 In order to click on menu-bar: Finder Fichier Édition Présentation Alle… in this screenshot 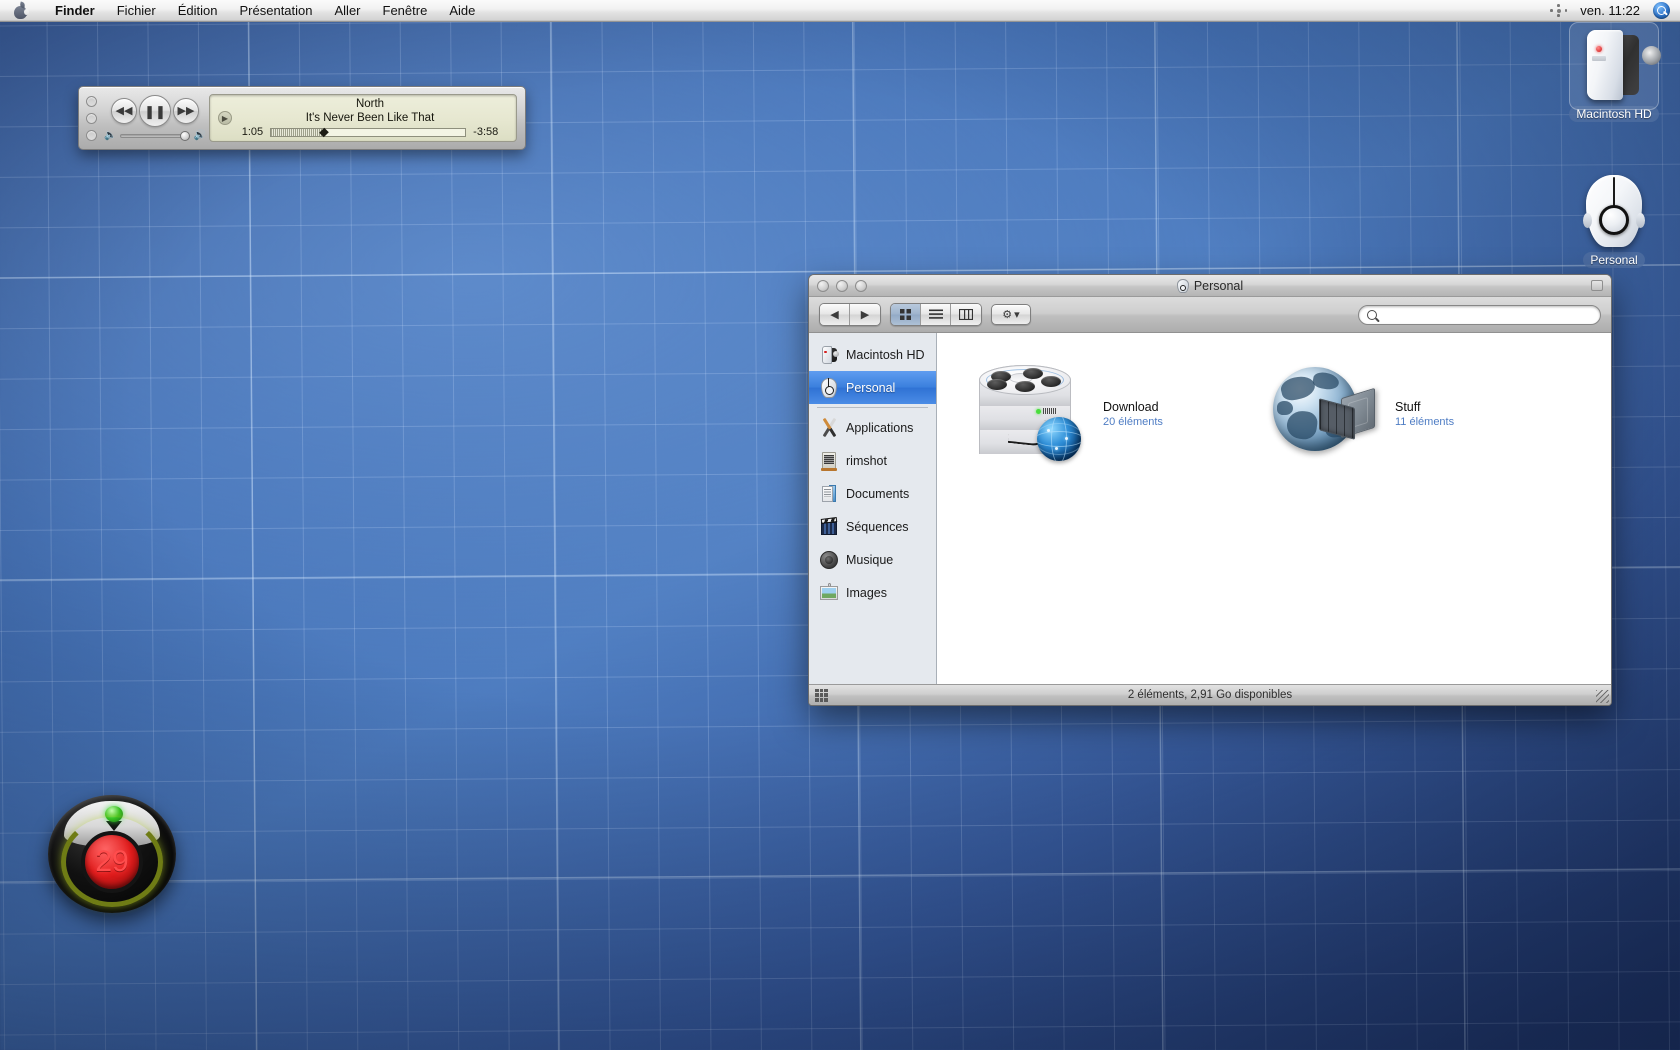, I will do `click(840, 11)`.